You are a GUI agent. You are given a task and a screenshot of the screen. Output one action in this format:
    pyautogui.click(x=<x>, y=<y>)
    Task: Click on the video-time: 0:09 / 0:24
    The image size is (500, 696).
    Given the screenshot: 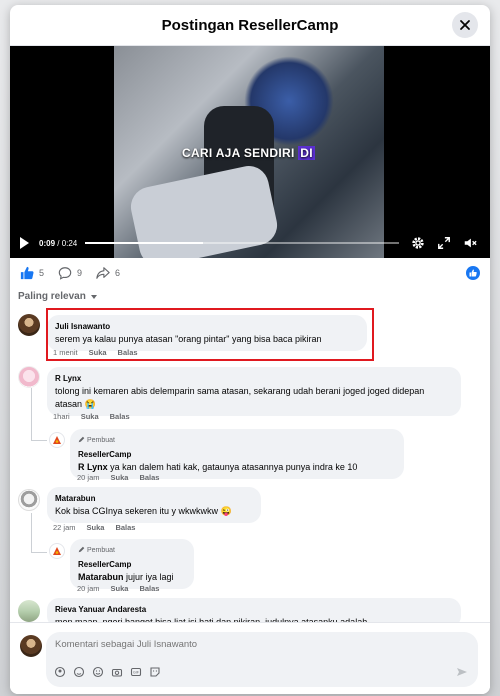 What is the action you would take?
    pyautogui.click(x=58, y=243)
    